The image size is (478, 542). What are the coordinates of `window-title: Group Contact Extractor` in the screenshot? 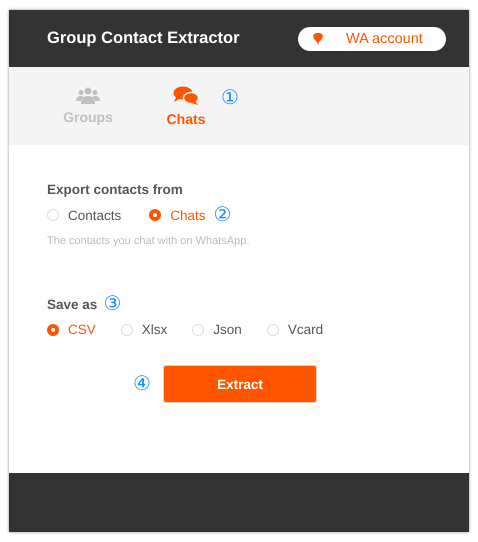 It's located at (143, 38).